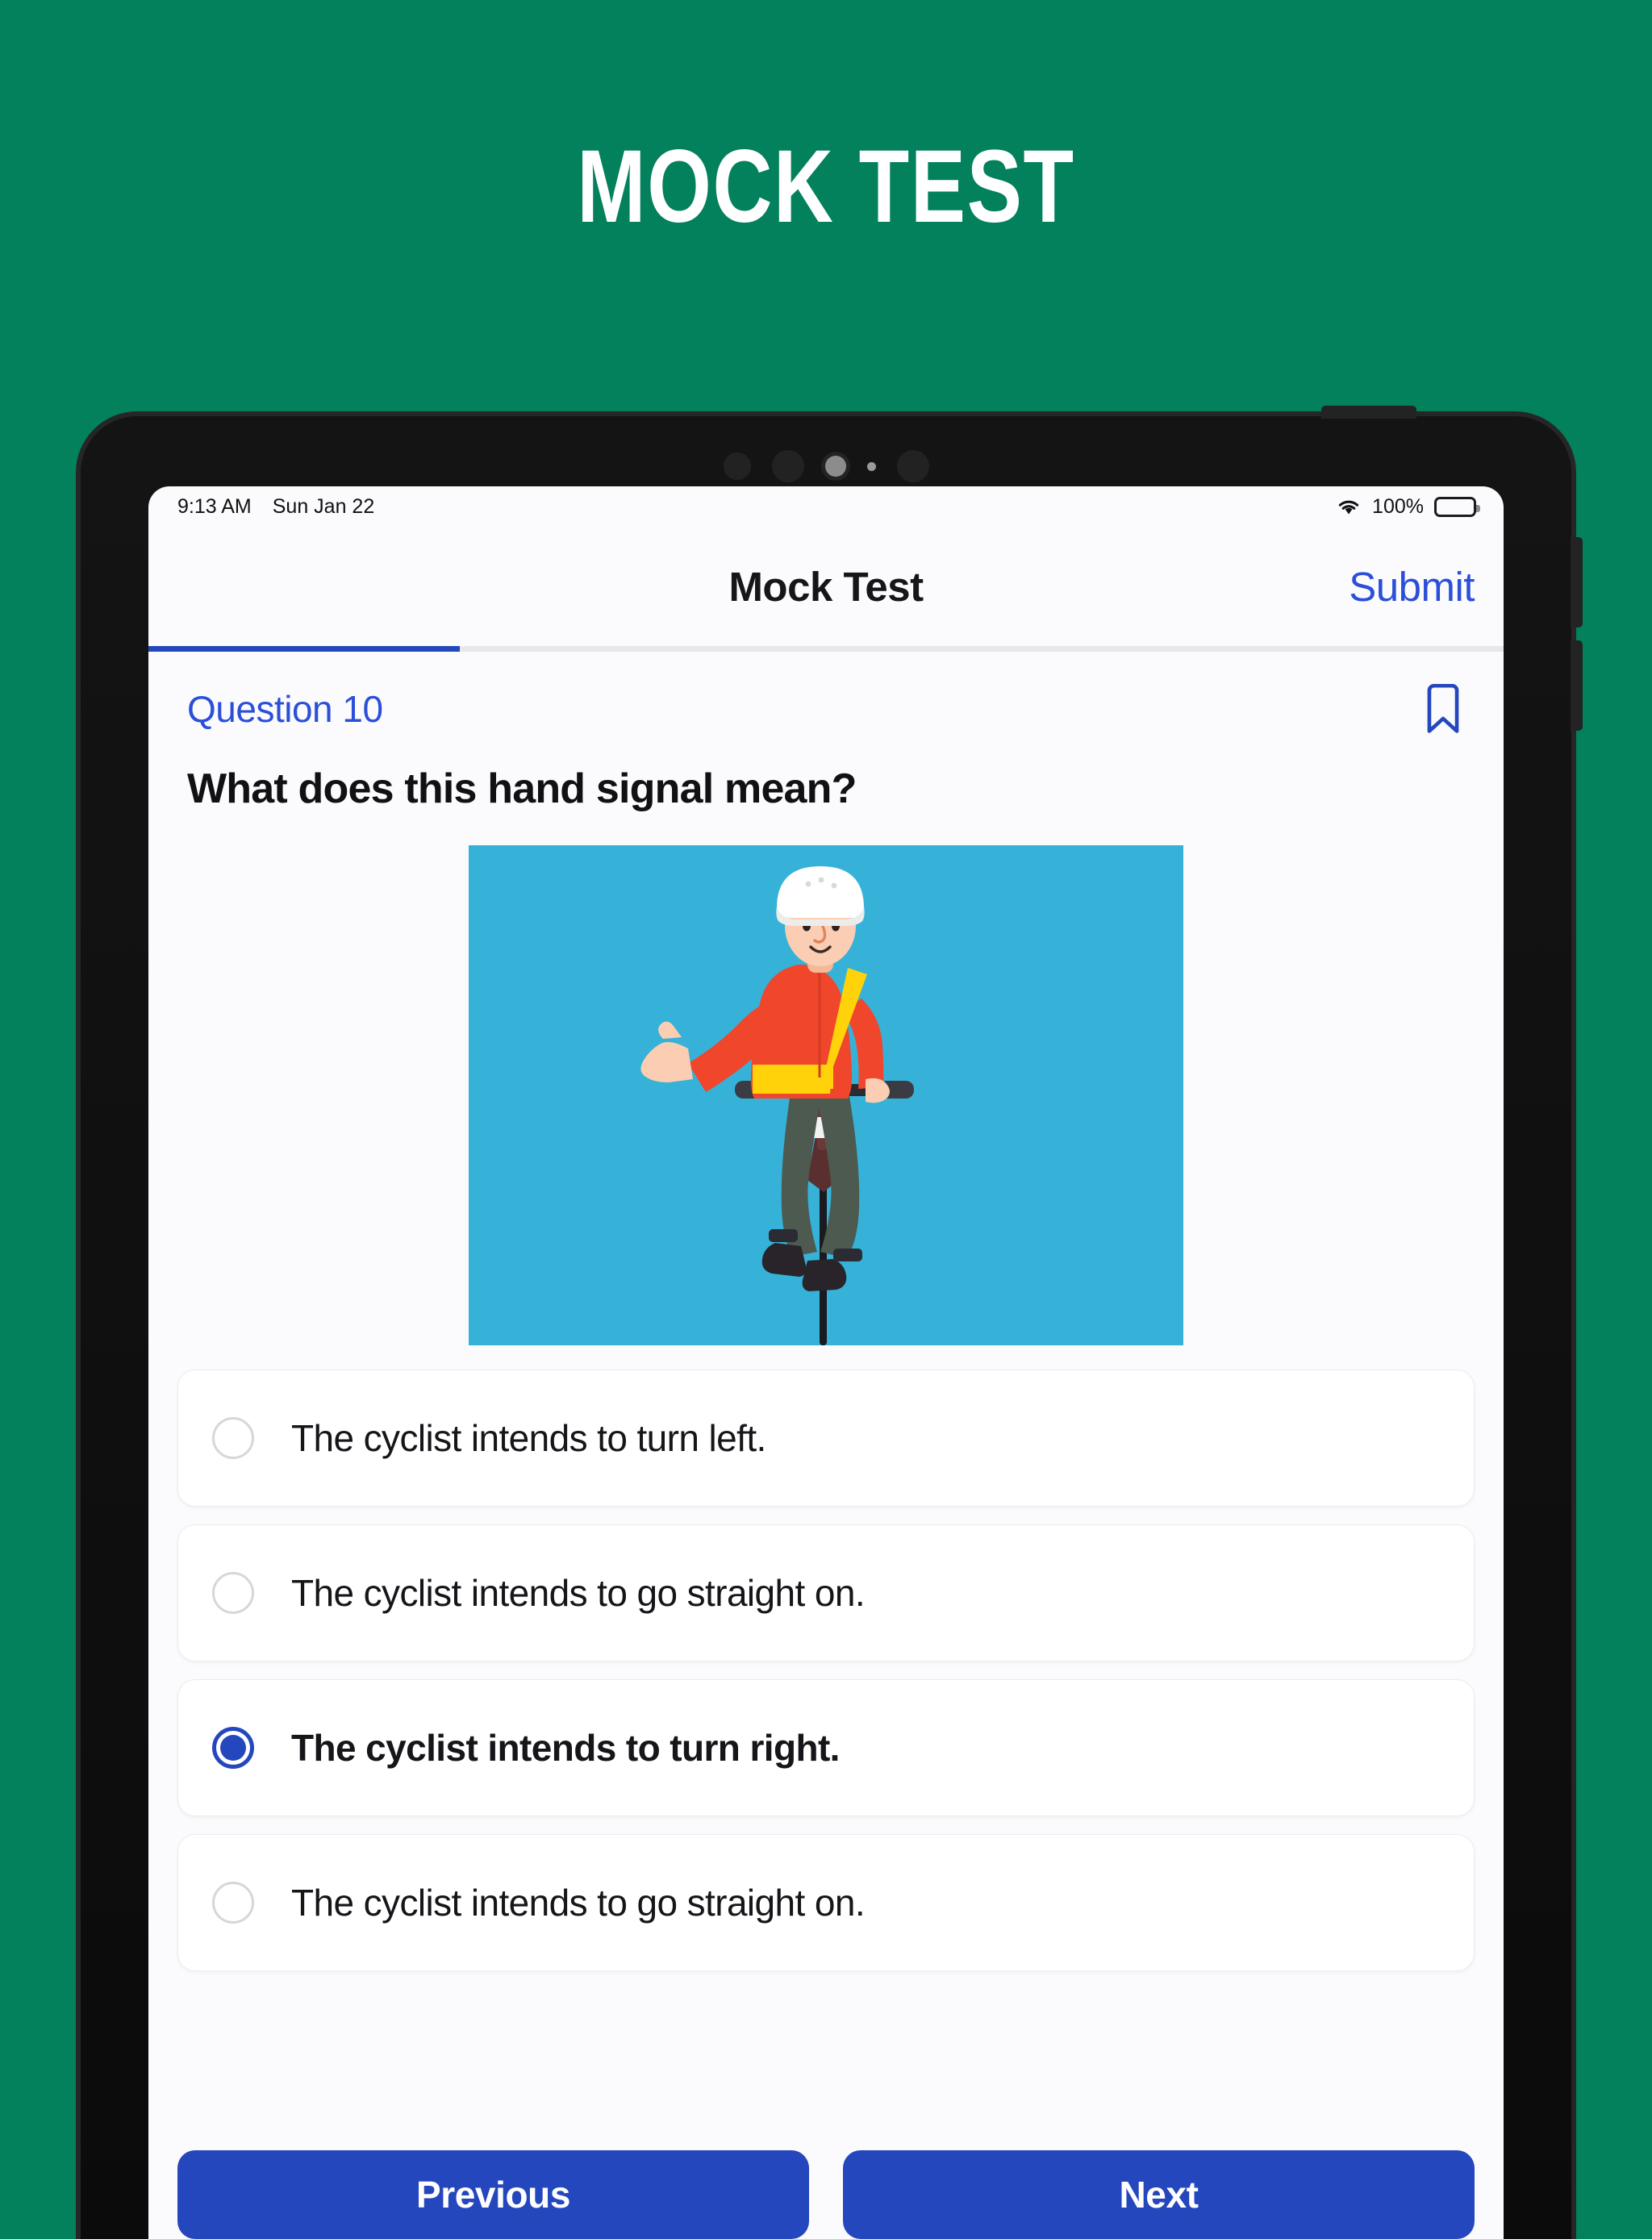 This screenshot has width=1652, height=2239. Describe the element at coordinates (522, 788) in the screenshot. I see `question-text: What does this hand signal mean?` at that location.